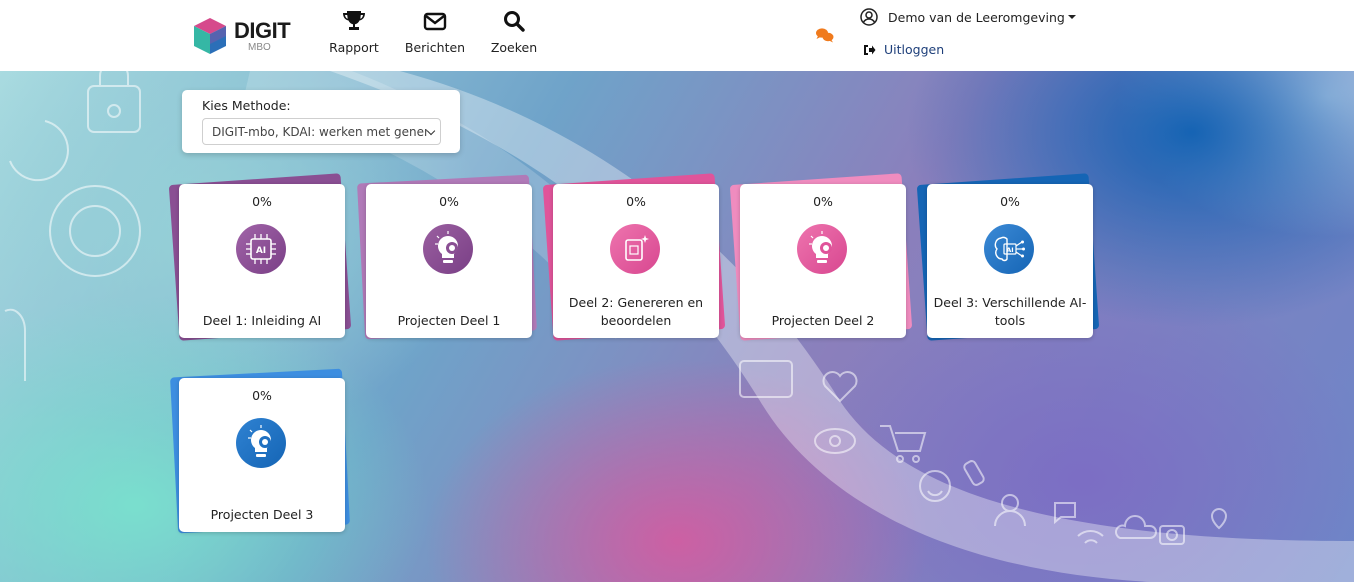 The width and height of the screenshot is (1354, 582). What do you see at coordinates (246, 105) in the screenshot?
I see `method-label: Kies Methode:` at bounding box center [246, 105].